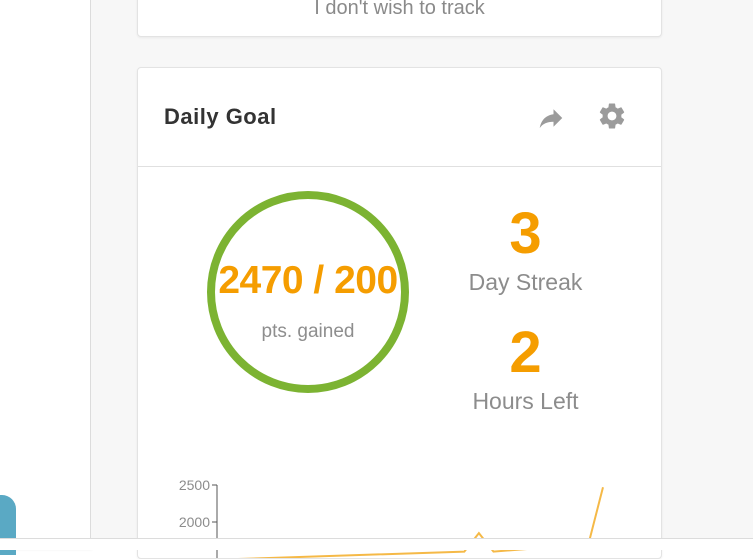 The image size is (753, 559). I want to click on points-value: 2470 / 200, so click(308, 280).